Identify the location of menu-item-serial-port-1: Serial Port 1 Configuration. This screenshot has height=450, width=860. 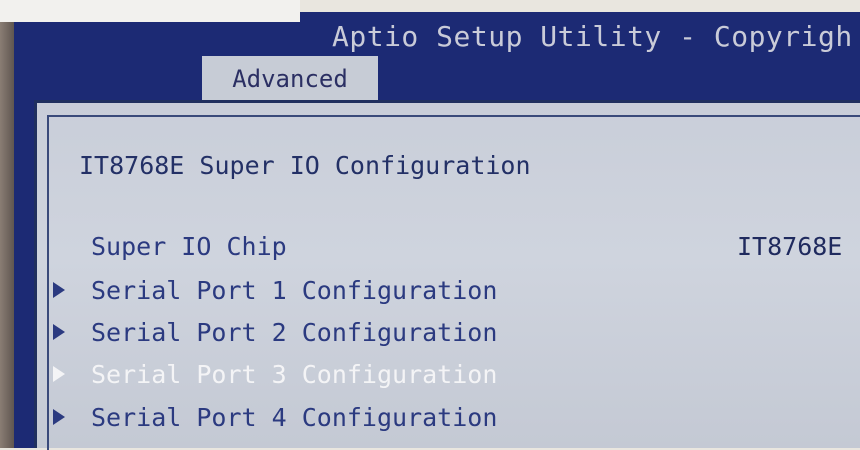
(448, 291).